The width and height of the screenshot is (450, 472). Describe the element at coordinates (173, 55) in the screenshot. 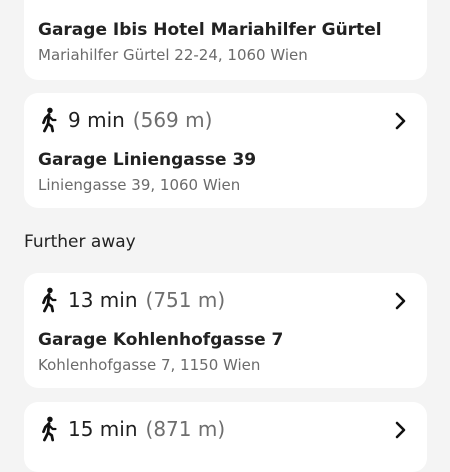

I see `garage-address: Mariahilfer Gürtel 22-24, 1060 Wien` at that location.